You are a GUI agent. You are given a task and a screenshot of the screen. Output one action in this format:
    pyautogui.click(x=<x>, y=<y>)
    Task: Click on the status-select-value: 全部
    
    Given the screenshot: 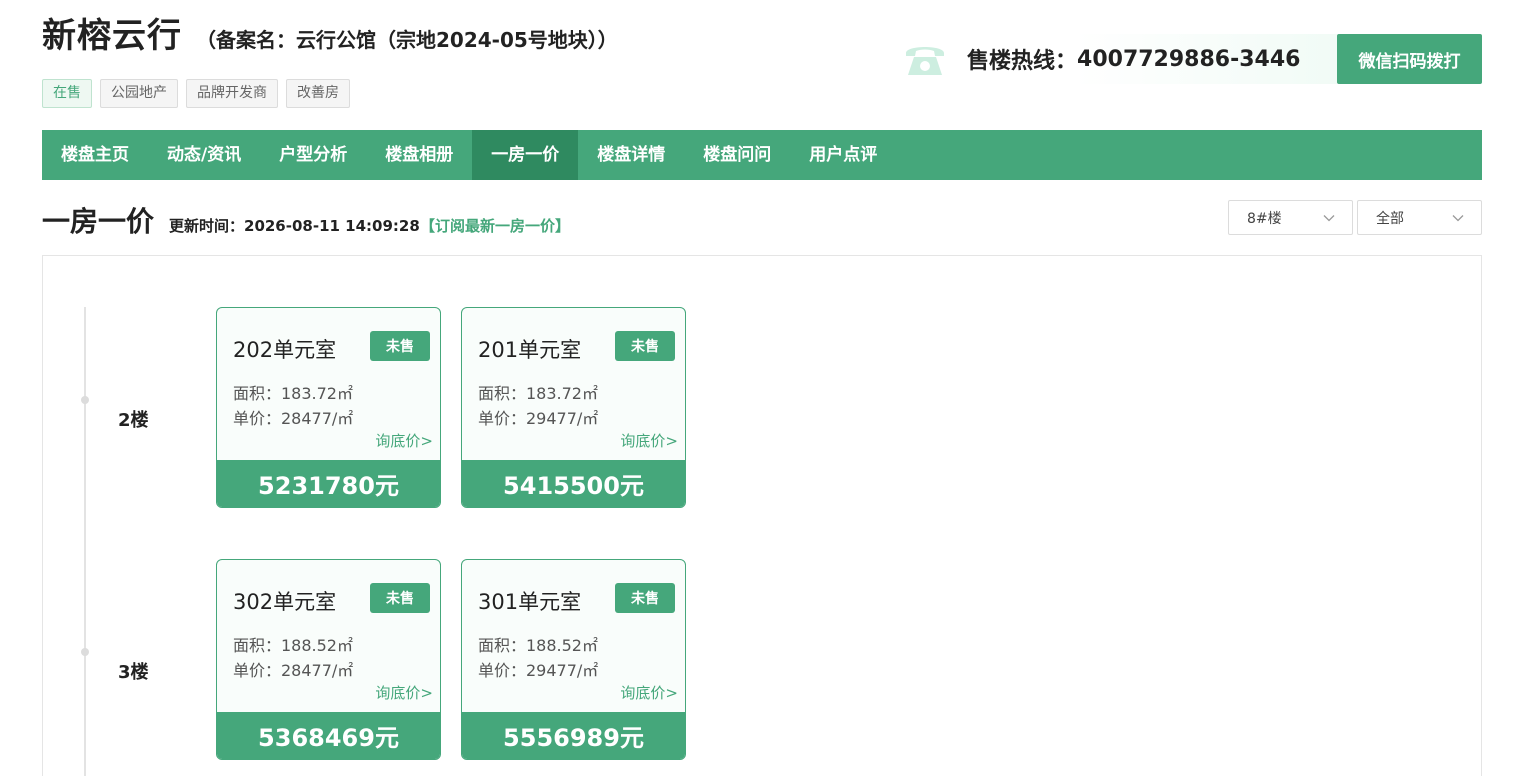 What is the action you would take?
    pyautogui.click(x=1390, y=218)
    